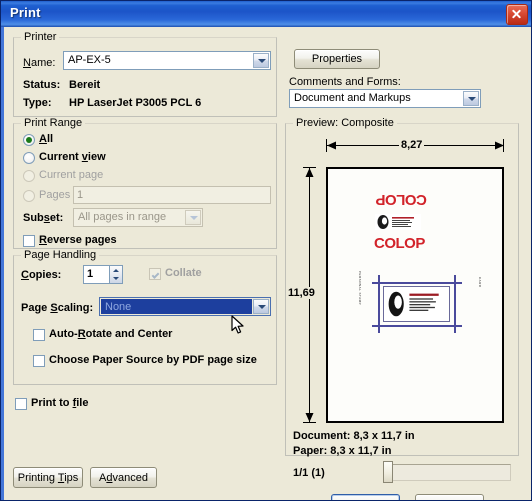  Describe the element at coordinates (155, 274) in the screenshot. I see `collate-checkbox` at that location.